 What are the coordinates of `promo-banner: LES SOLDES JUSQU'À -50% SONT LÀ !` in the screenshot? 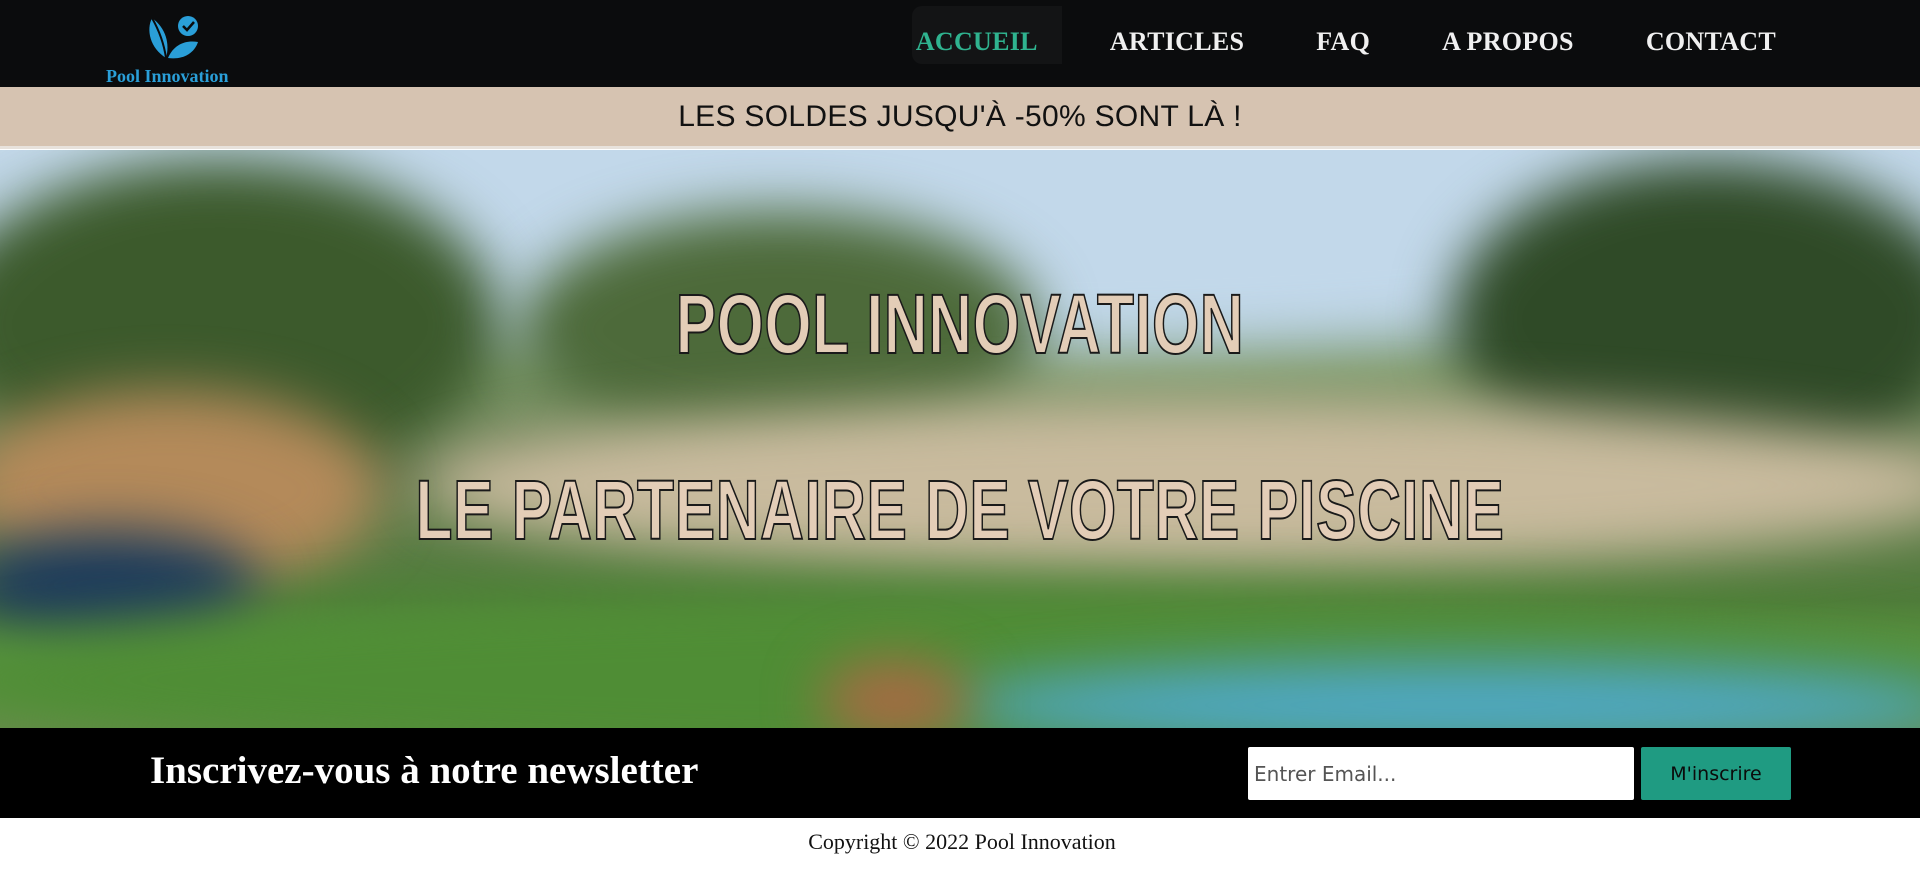 It's located at (960, 118).